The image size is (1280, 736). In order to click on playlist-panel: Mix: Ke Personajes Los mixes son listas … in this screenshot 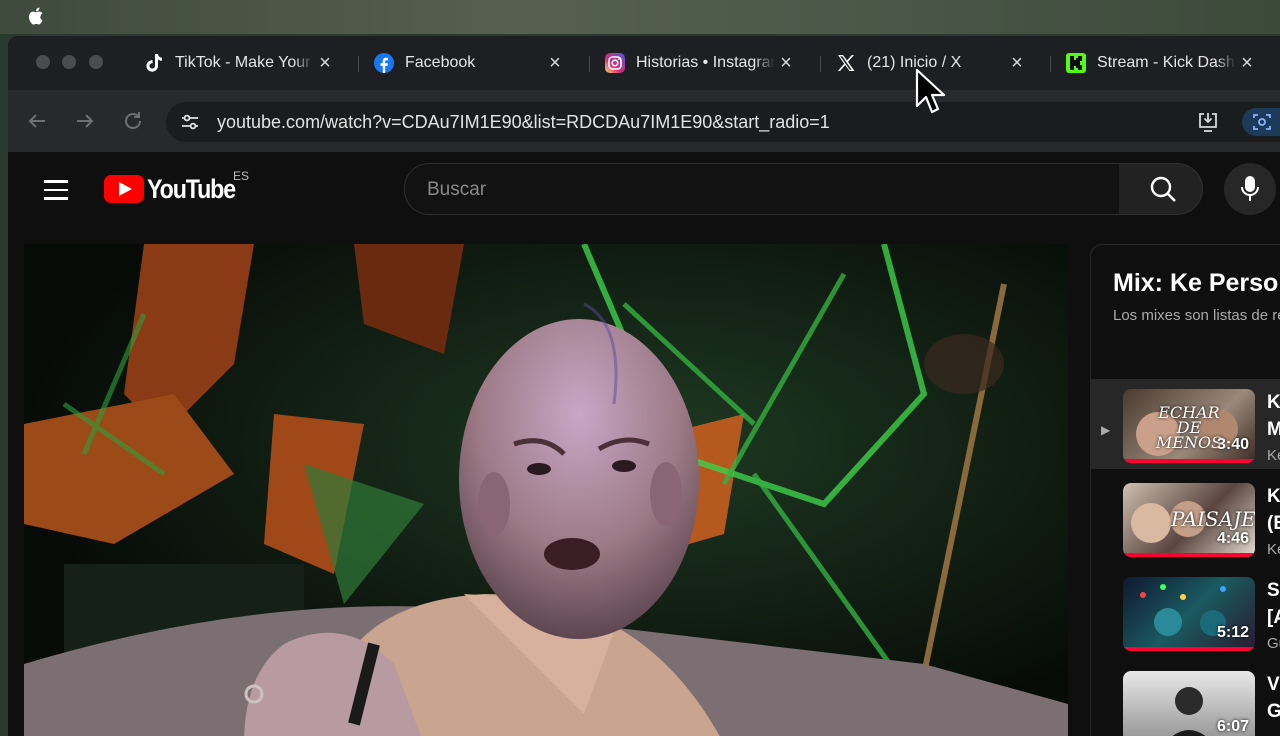, I will do `click(1185, 490)`.